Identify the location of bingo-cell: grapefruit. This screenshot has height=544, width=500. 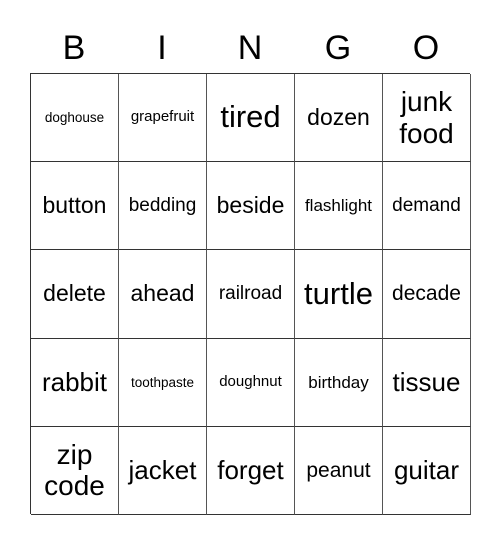
(163, 118).